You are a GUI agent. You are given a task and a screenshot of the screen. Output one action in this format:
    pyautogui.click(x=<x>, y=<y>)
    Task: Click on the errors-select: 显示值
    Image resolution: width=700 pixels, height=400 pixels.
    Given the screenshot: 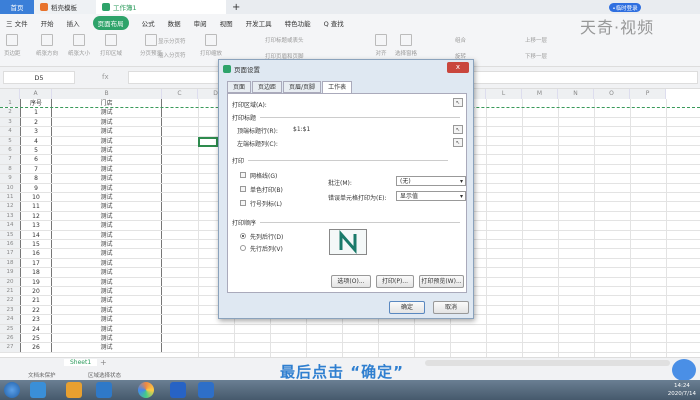 What is the action you would take?
    pyautogui.click(x=431, y=196)
    